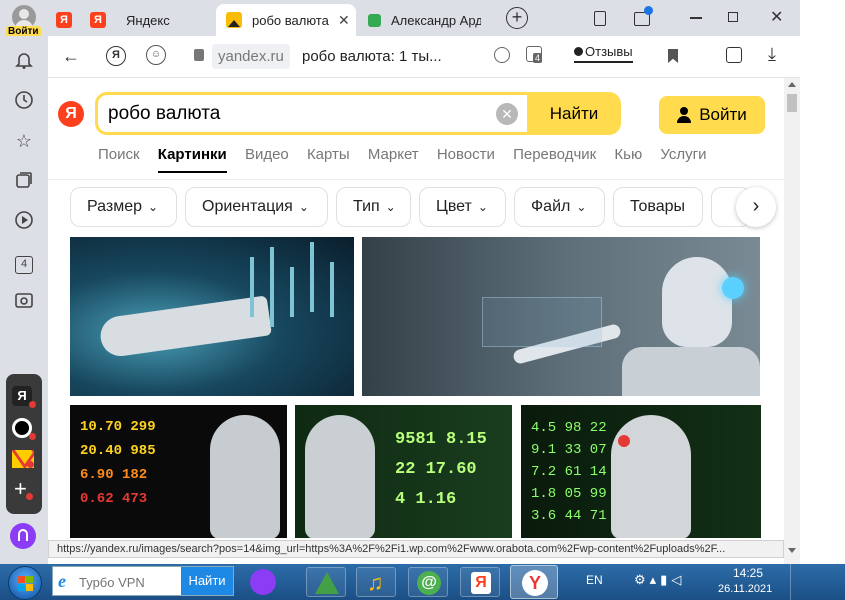 This screenshot has width=845, height=600. What do you see at coordinates (517, 18) in the screenshot?
I see `new-tab-button: +` at bounding box center [517, 18].